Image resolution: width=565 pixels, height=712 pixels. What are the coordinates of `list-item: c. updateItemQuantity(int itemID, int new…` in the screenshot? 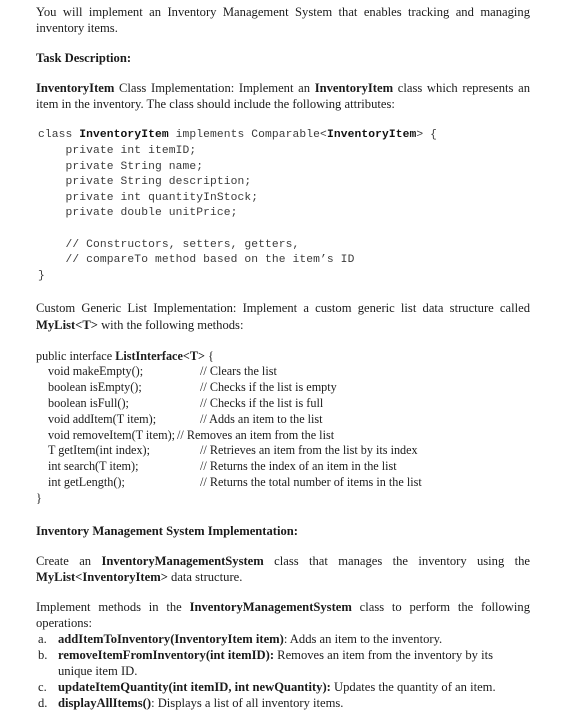 It's located at (283, 687).